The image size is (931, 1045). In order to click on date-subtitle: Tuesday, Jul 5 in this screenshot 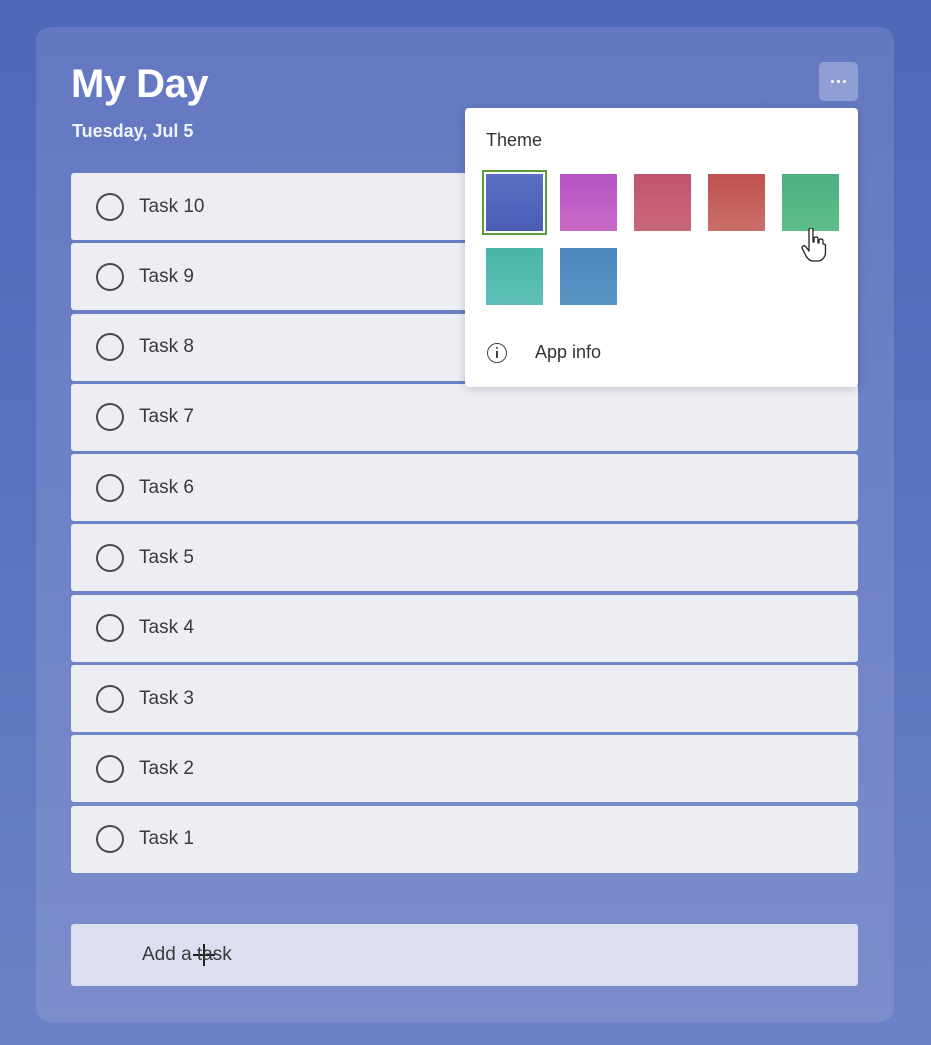, I will do `click(133, 131)`.